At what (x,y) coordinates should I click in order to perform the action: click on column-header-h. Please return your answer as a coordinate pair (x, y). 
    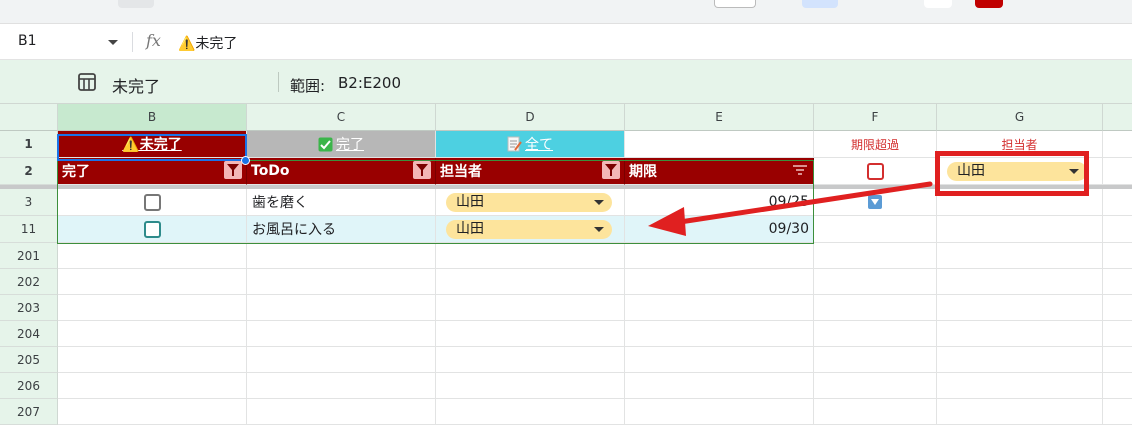
    Looking at the image, I should click on (1117, 117).